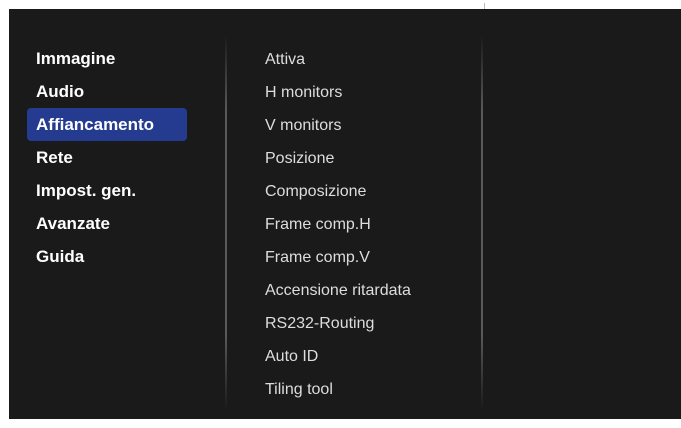 The height and width of the screenshot is (428, 681). I want to click on main-menu-item-affiancamento: Affiancamento, so click(107, 124).